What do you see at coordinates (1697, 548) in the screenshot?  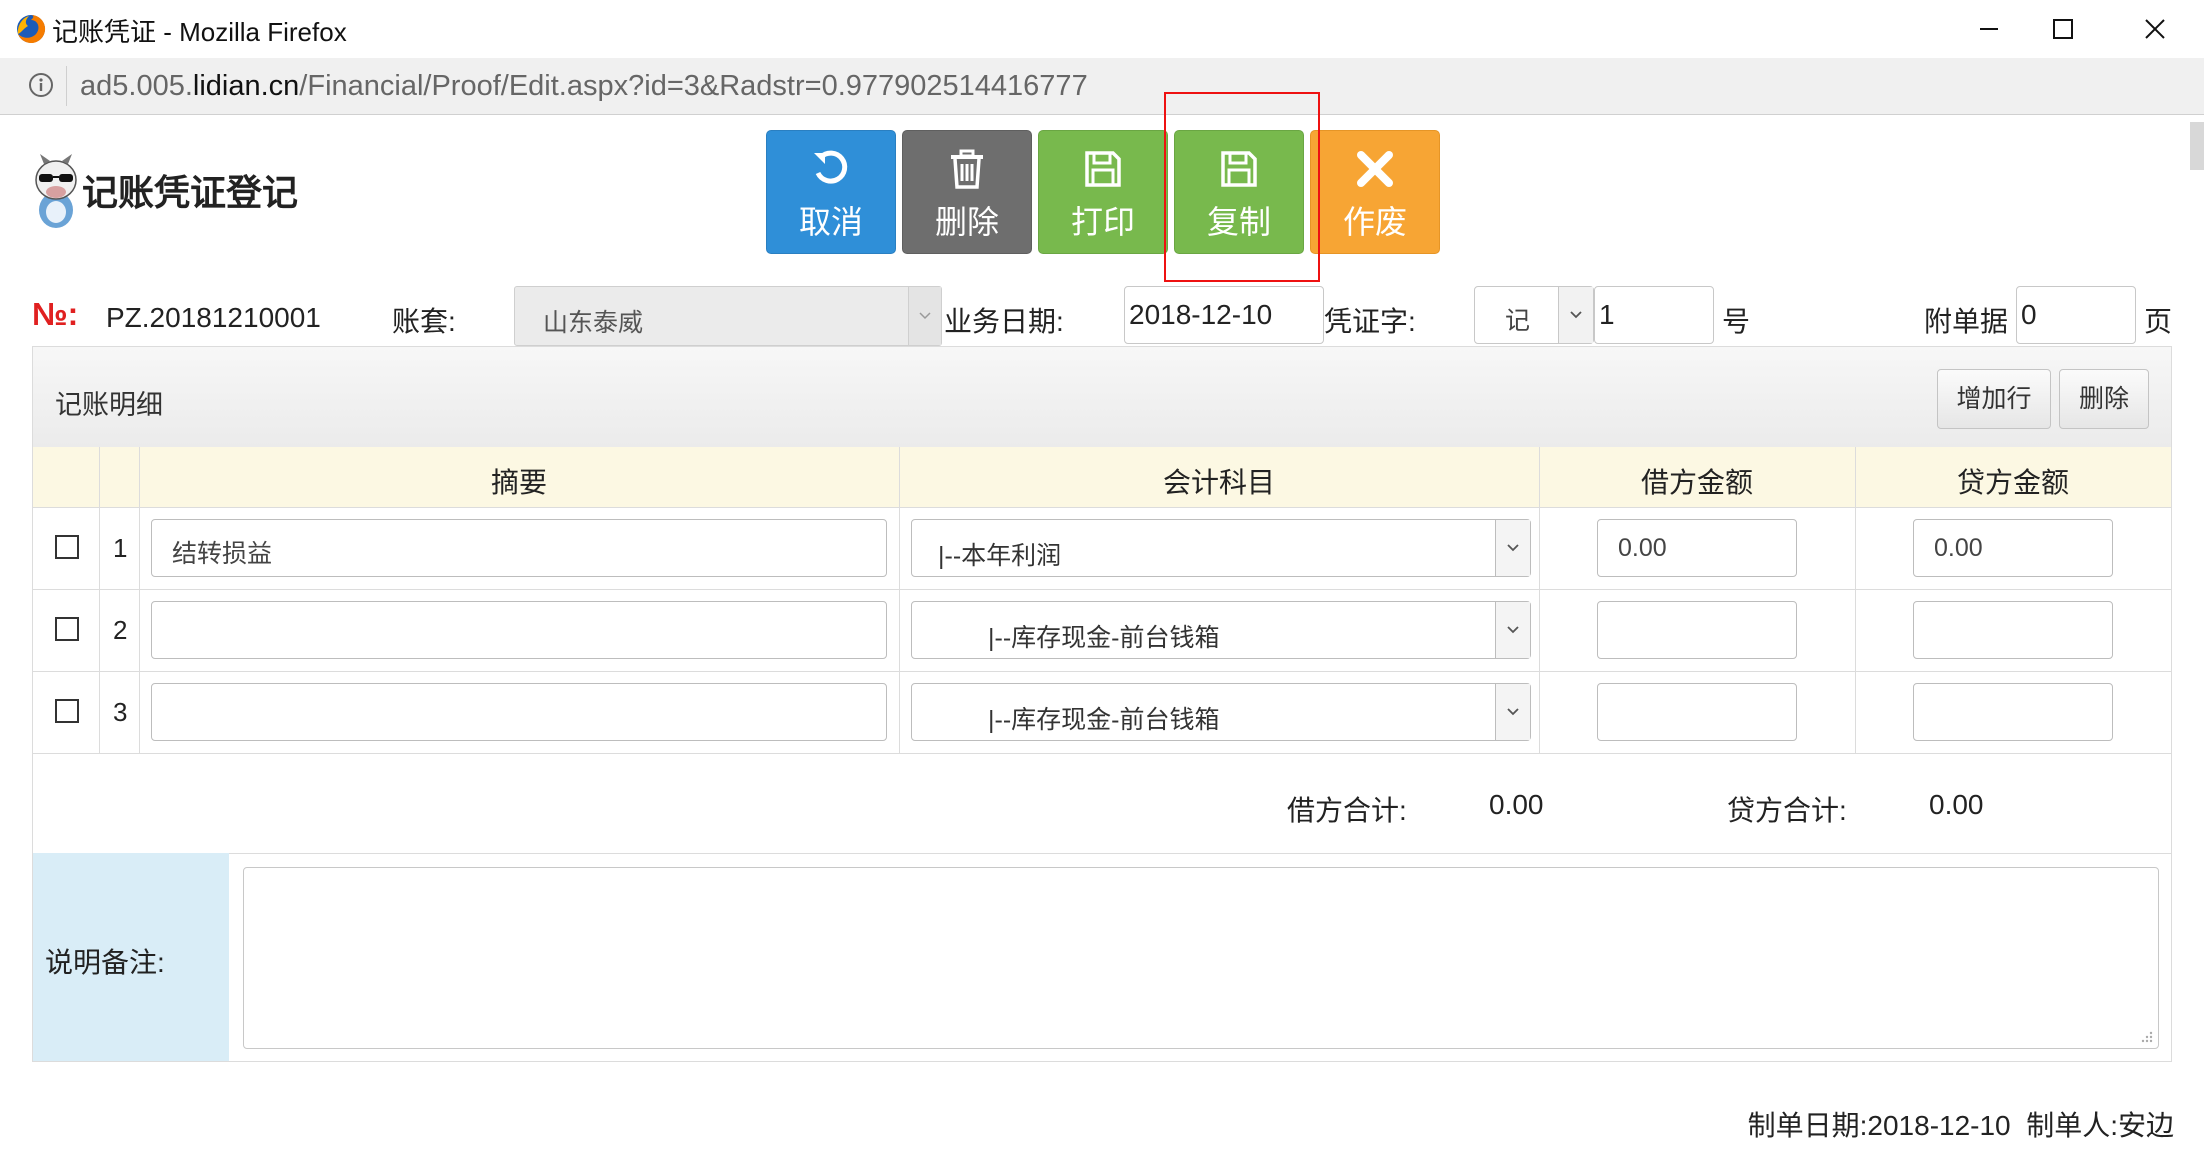 I see `debit-input: 0.00` at bounding box center [1697, 548].